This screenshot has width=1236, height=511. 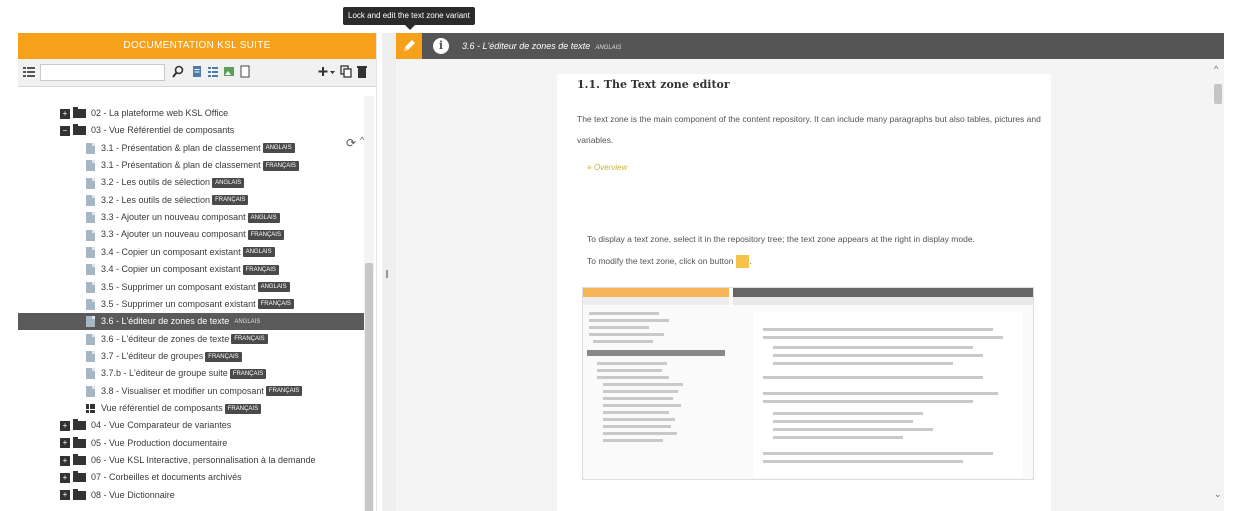 I want to click on tree-item-label: 3.2 - Les outils de sélection, so click(x=156, y=182).